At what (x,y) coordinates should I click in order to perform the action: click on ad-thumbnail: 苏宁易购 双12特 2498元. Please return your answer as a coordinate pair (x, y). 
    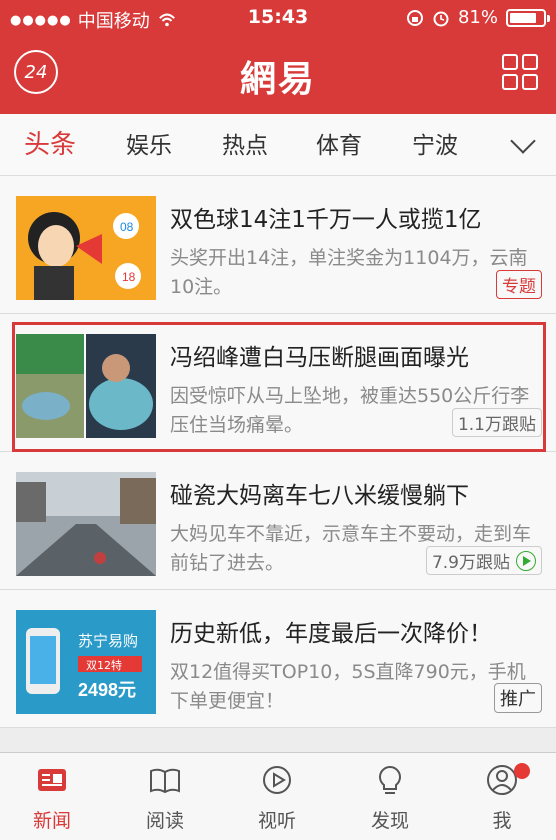
    Looking at the image, I should click on (86, 662).